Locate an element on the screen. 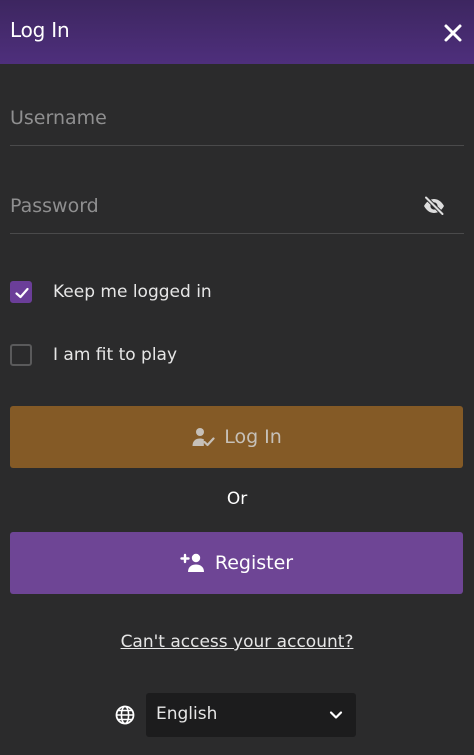 Image resolution: width=474 pixels, height=755 pixels. or-separator: Or is located at coordinates (237, 499).